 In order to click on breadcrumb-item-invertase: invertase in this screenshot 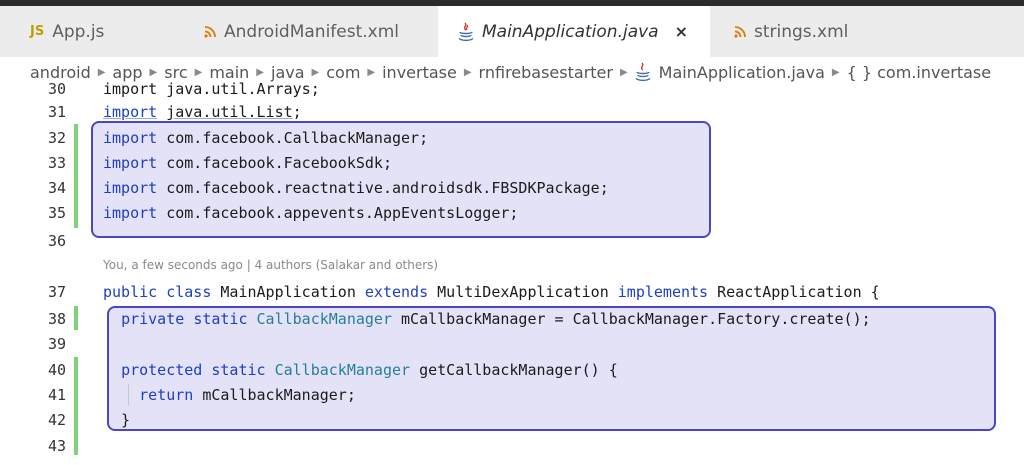, I will do `click(419, 72)`.